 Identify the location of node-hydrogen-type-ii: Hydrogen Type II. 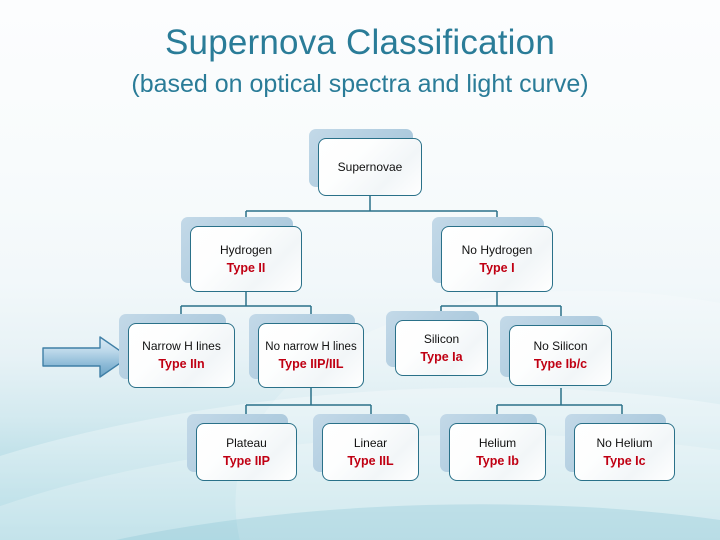
(241, 254).